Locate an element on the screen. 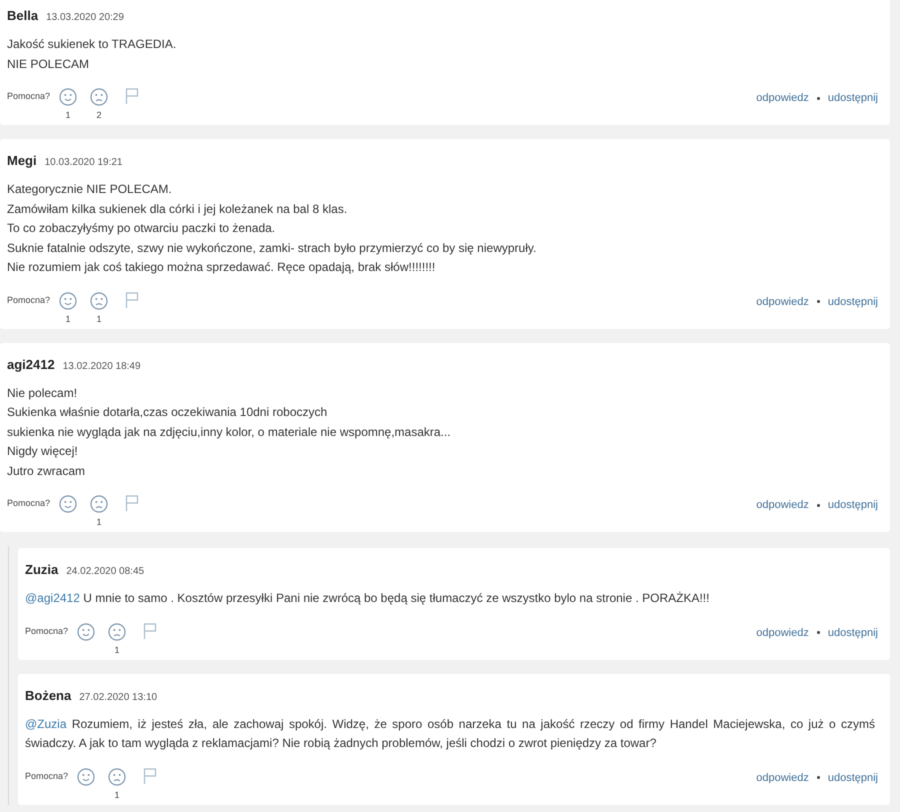 The image size is (900, 812). mention-link: @agi2412 is located at coordinates (52, 598).